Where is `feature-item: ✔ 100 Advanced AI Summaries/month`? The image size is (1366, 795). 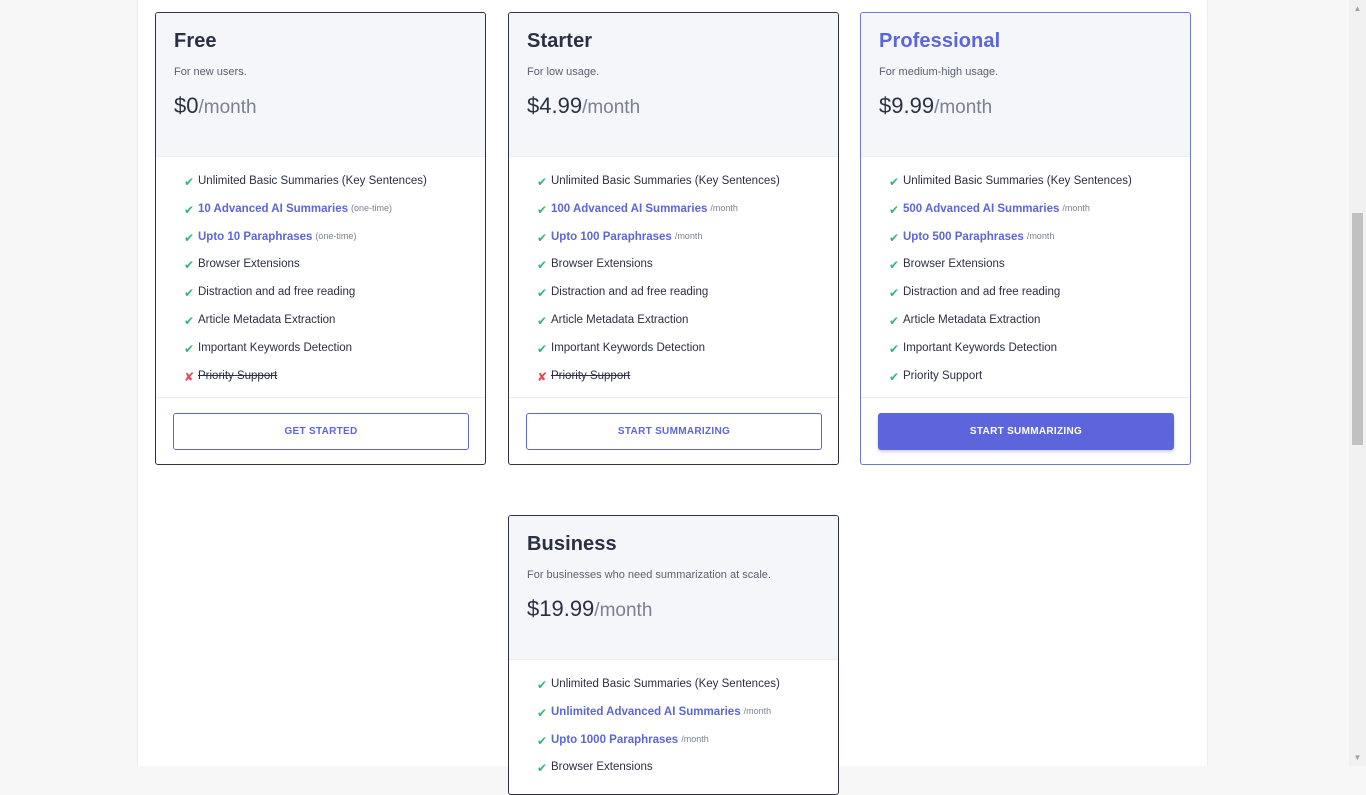
feature-item: ✔ 100 Advanced AI Summaries/month is located at coordinates (687, 217).